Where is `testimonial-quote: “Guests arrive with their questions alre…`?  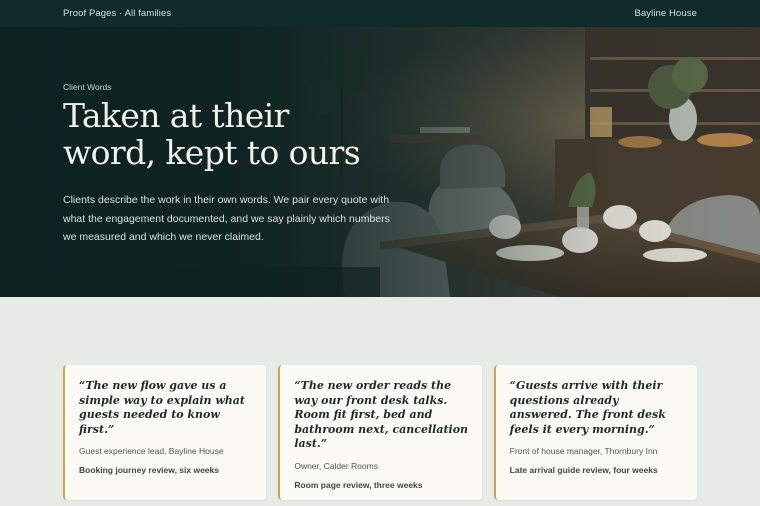
testimonial-quote: “Guests arrive with their questions alre… is located at coordinates (587, 407).